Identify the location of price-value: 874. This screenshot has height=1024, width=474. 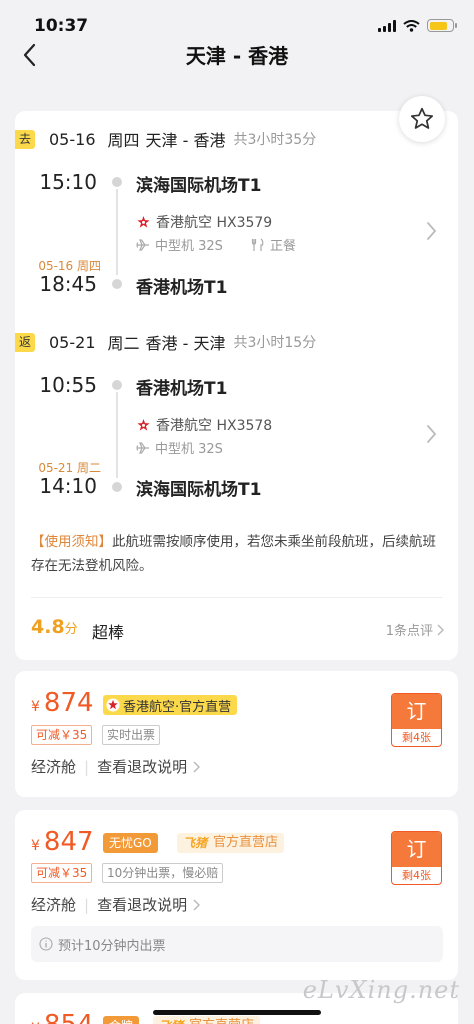
(68, 703).